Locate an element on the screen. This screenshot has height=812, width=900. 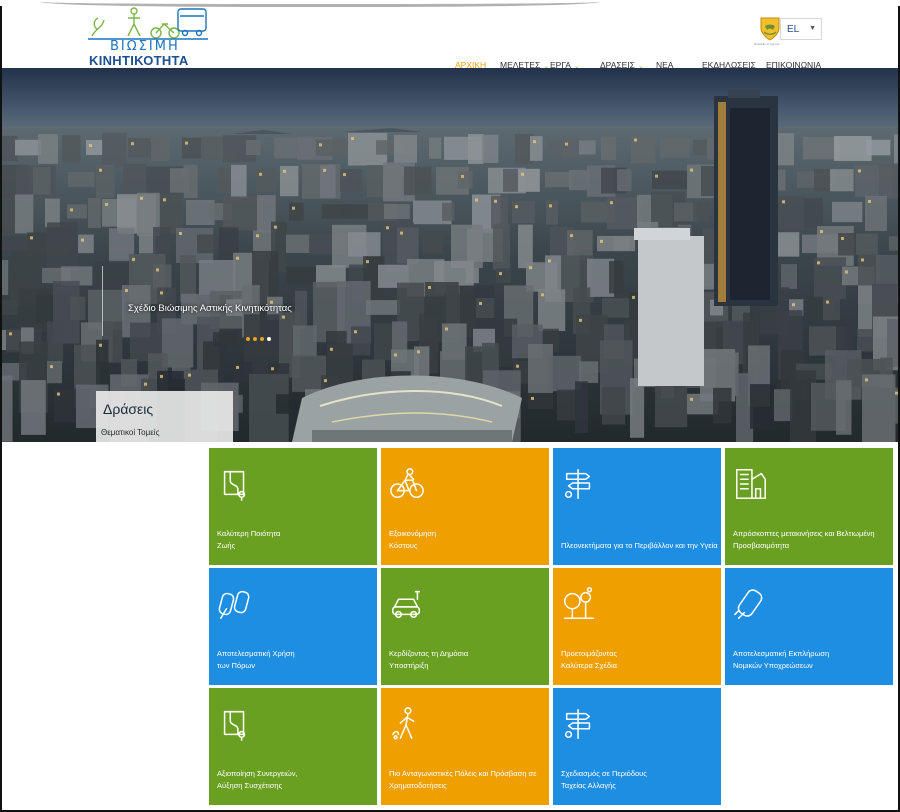
emblem-caption: Republic of Cyprus is located at coordinates (767, 44).